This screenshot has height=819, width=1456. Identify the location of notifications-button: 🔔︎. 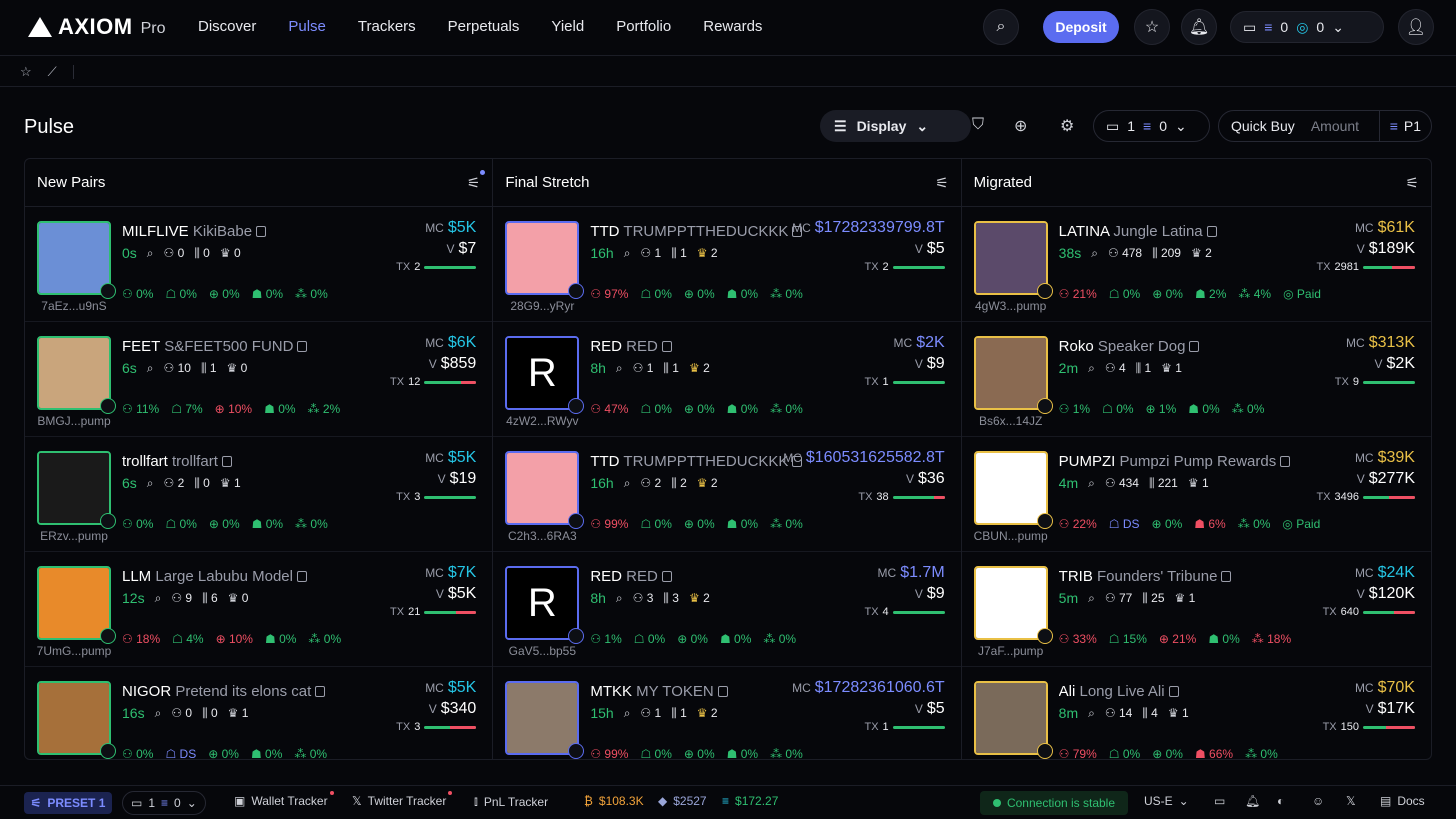
(1199, 27).